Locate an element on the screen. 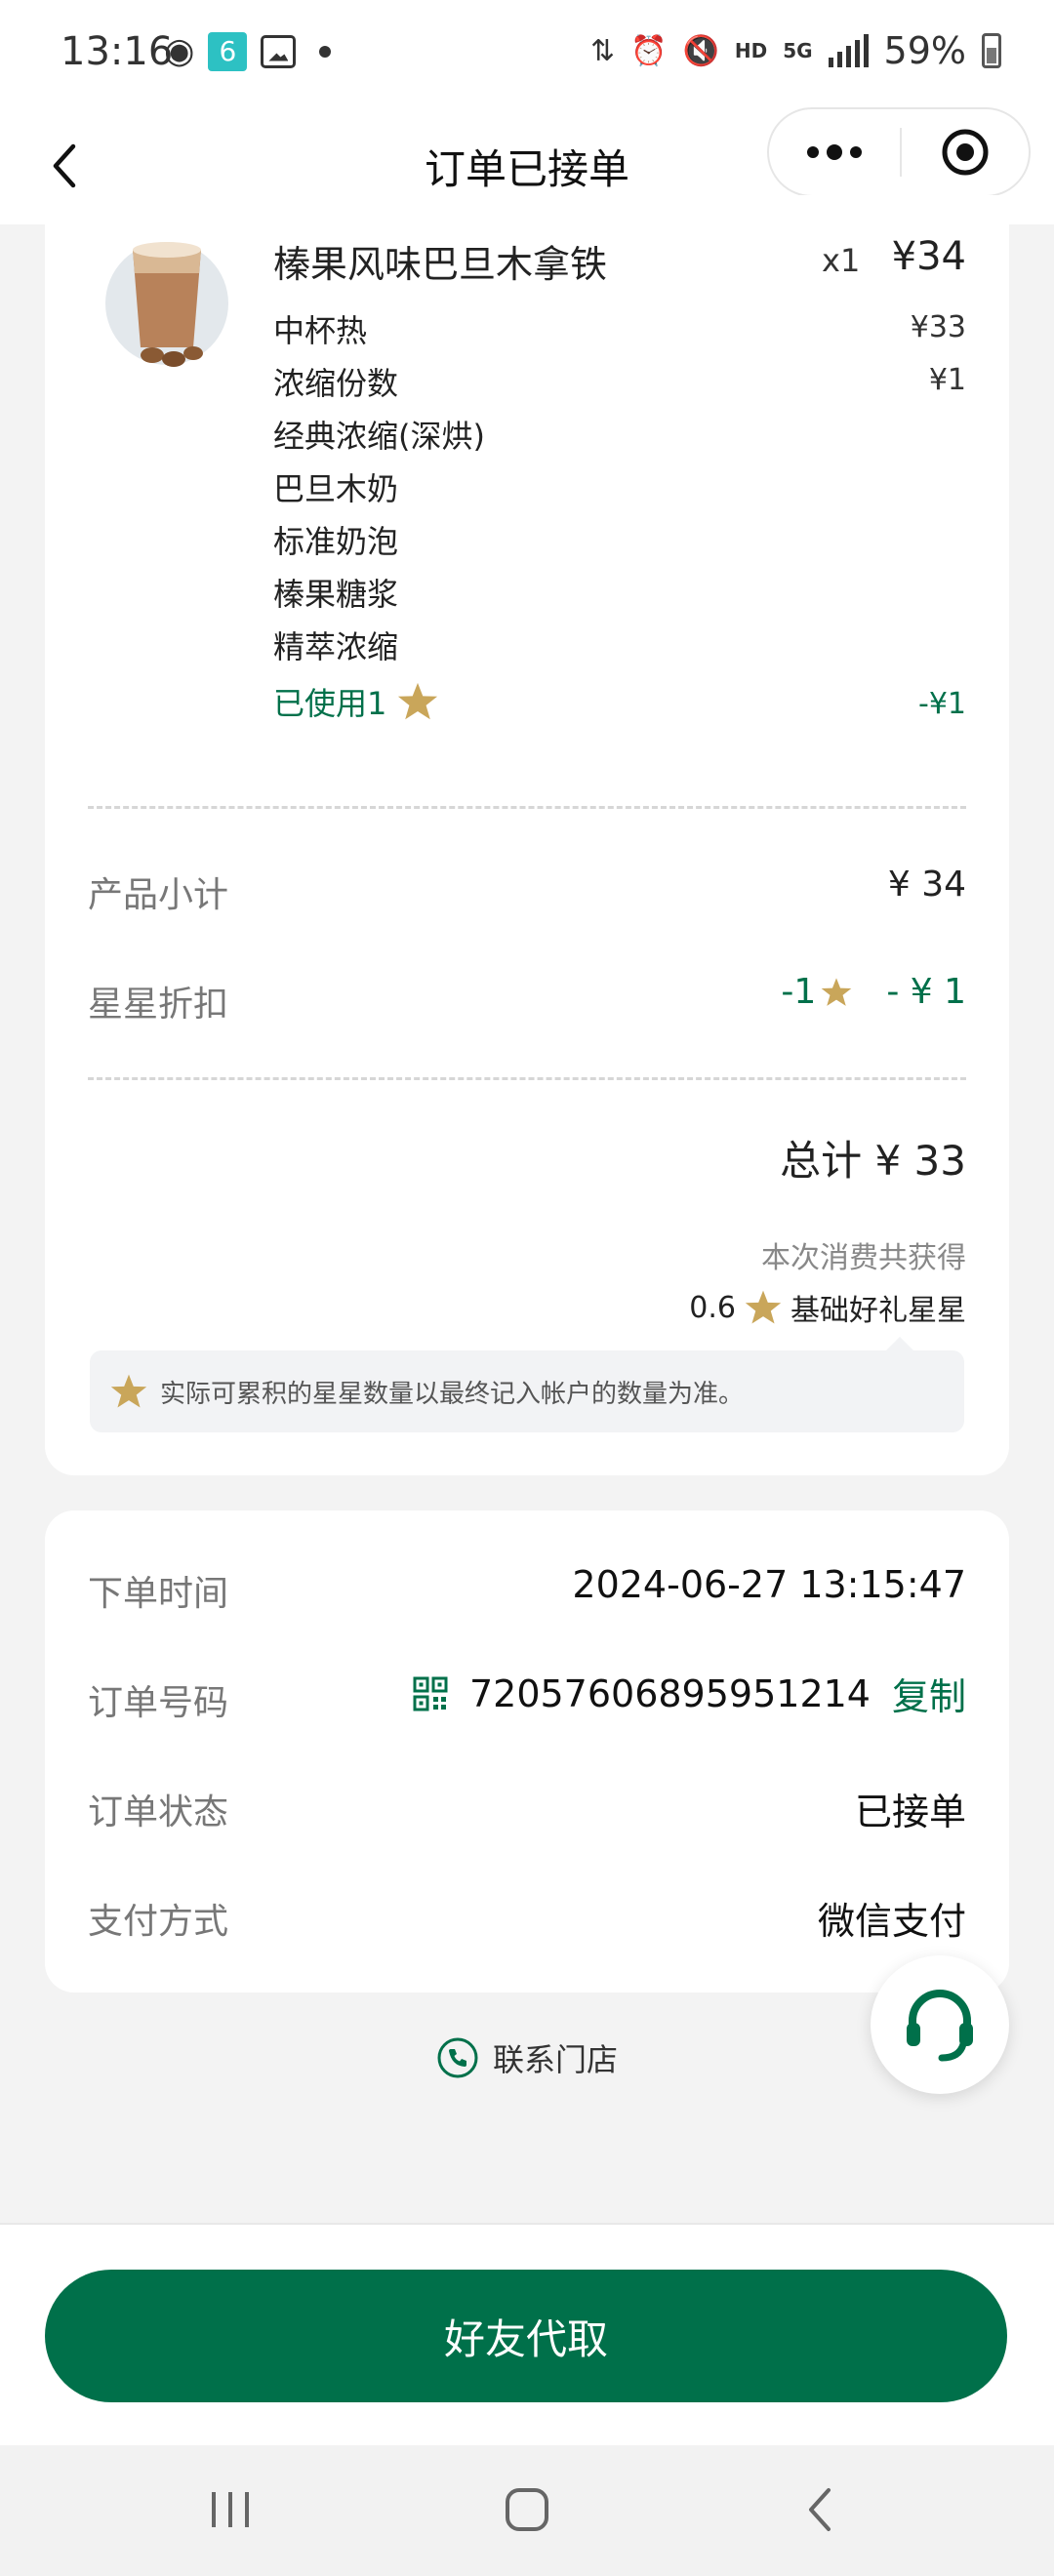 This screenshot has width=1054, height=2576. recent-apps-button is located at coordinates (230, 2509).